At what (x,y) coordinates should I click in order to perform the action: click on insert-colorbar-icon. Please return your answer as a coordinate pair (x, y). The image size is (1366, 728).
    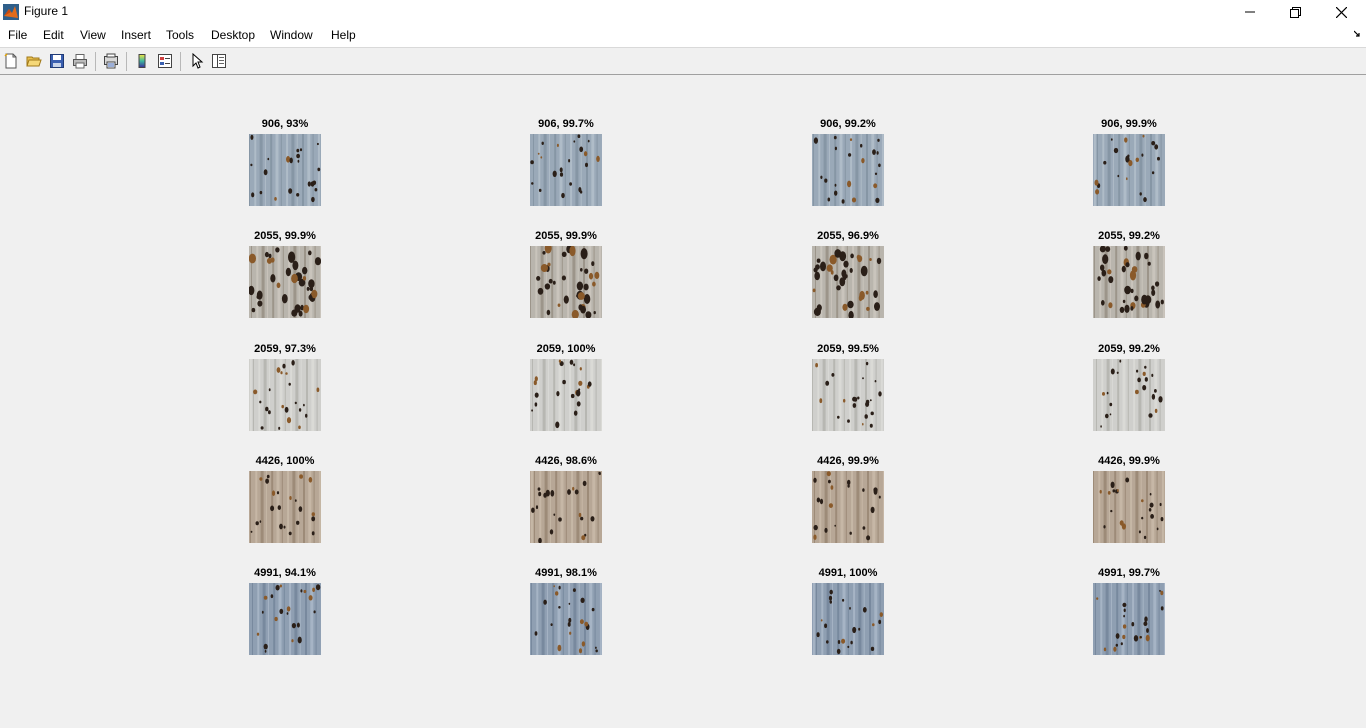
    Looking at the image, I should click on (142, 61).